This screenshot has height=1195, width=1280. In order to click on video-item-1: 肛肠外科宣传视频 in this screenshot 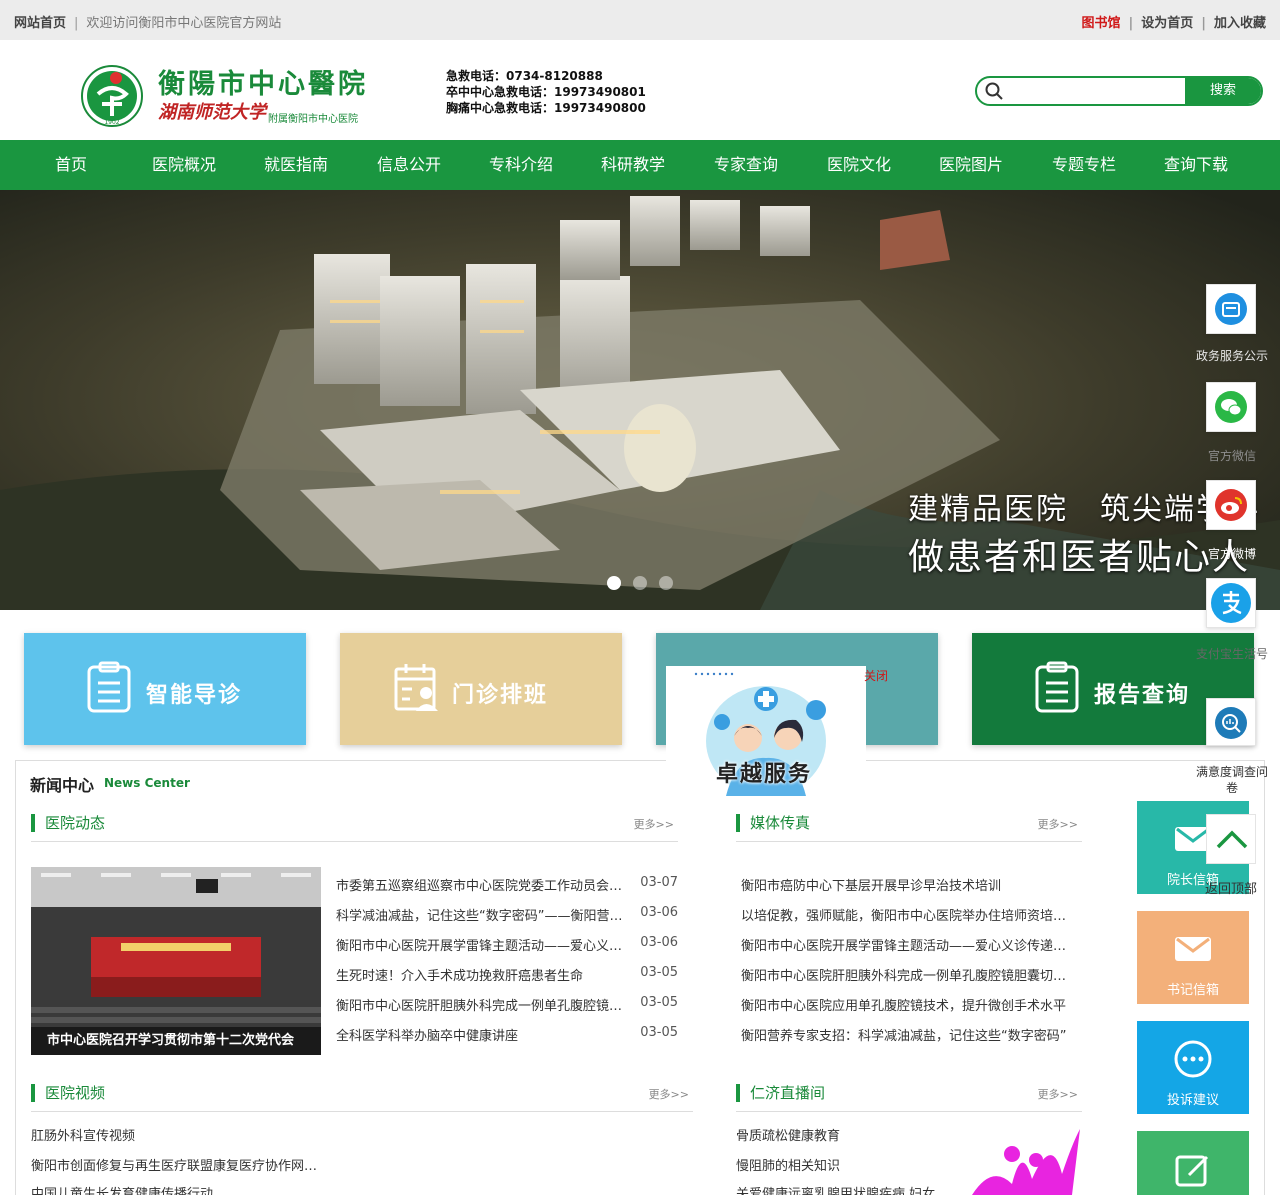, I will do `click(181, 1136)`.